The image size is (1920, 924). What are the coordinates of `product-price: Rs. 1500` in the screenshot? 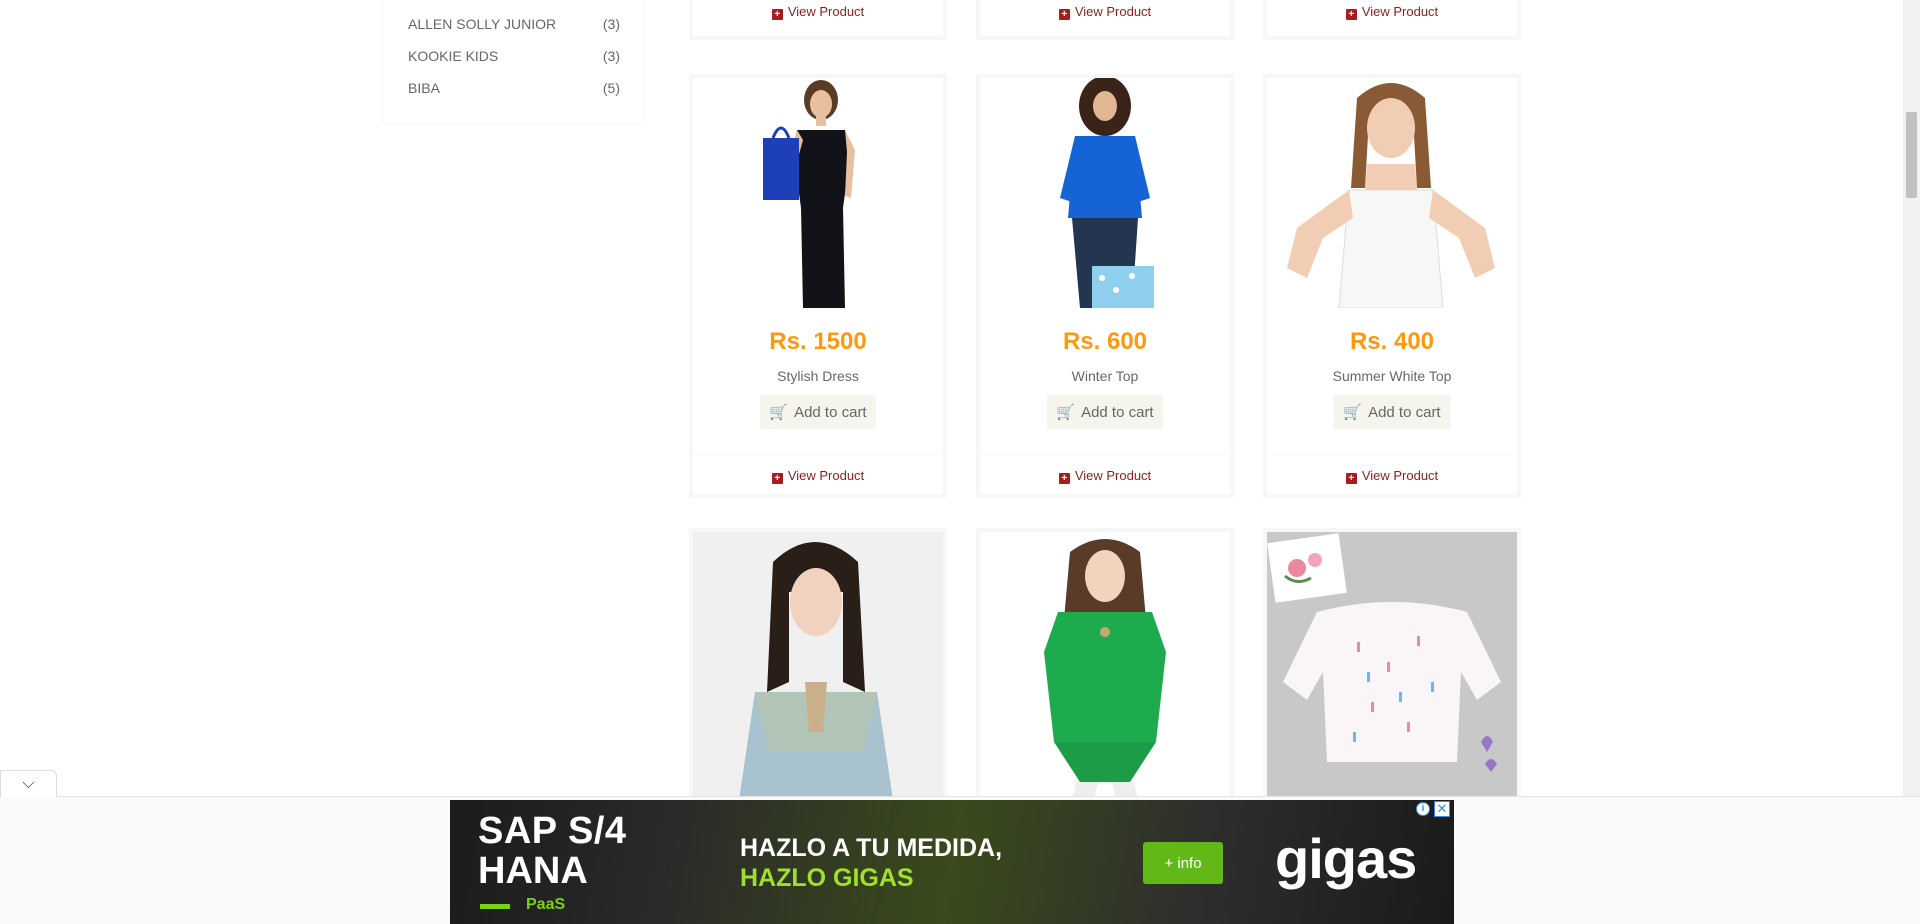 It's located at (818, 341).